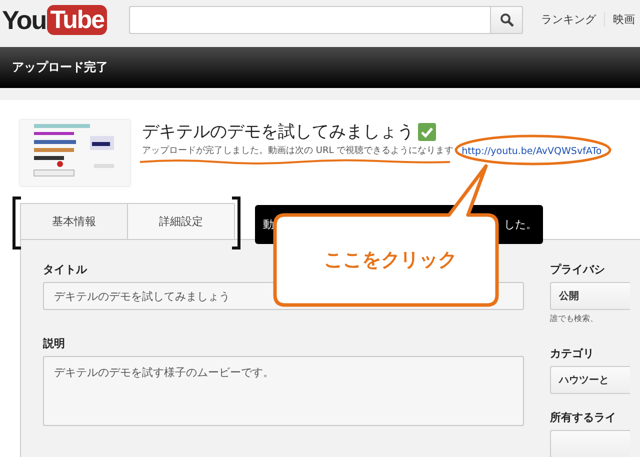 The width and height of the screenshot is (640, 457). I want to click on search-button, so click(507, 20).